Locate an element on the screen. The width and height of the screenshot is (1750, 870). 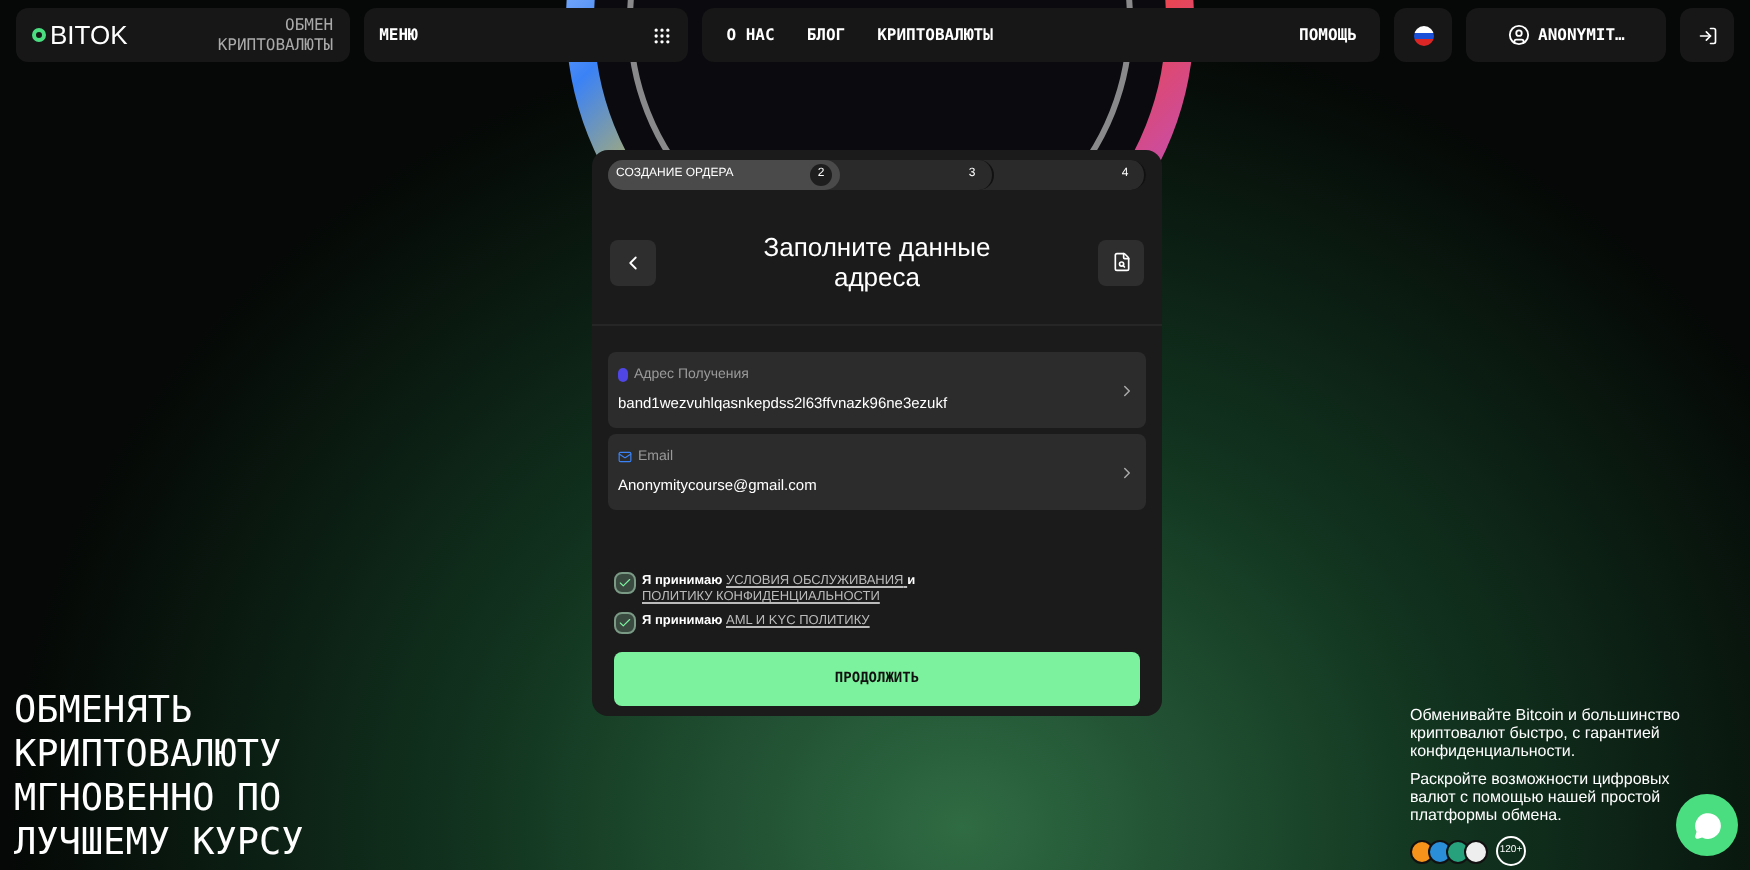
promo-text: Раскройте возможности цифровых валют с помощью нашей простой платформы обмена. is located at coordinates (1541, 797).